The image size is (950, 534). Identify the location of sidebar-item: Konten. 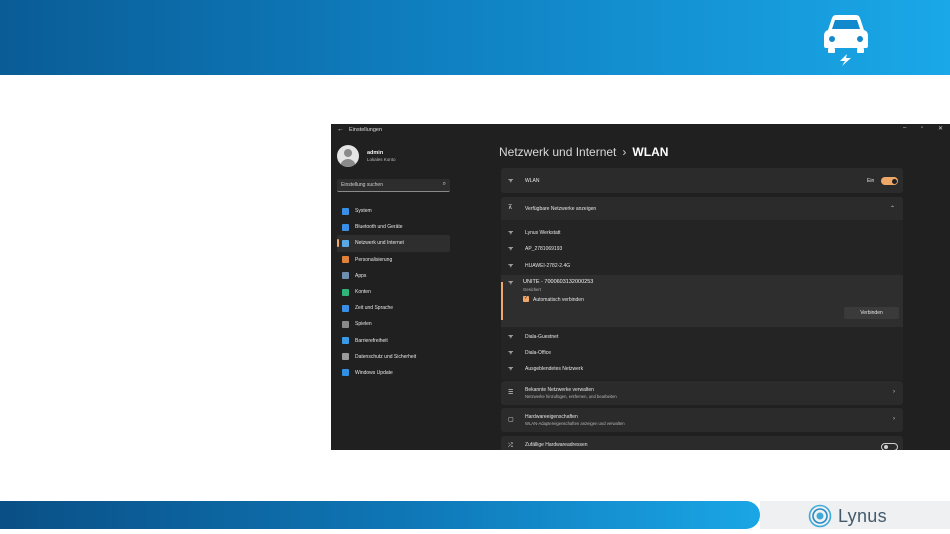
(393, 292).